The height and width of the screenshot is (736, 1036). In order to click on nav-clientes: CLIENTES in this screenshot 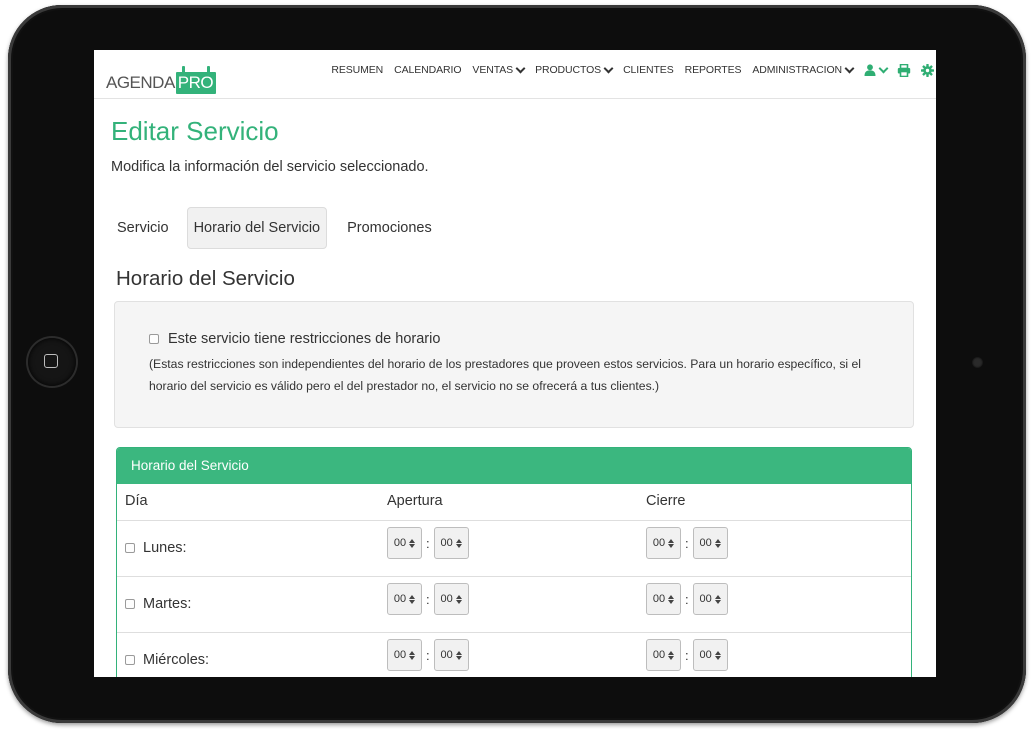, I will do `click(648, 70)`.